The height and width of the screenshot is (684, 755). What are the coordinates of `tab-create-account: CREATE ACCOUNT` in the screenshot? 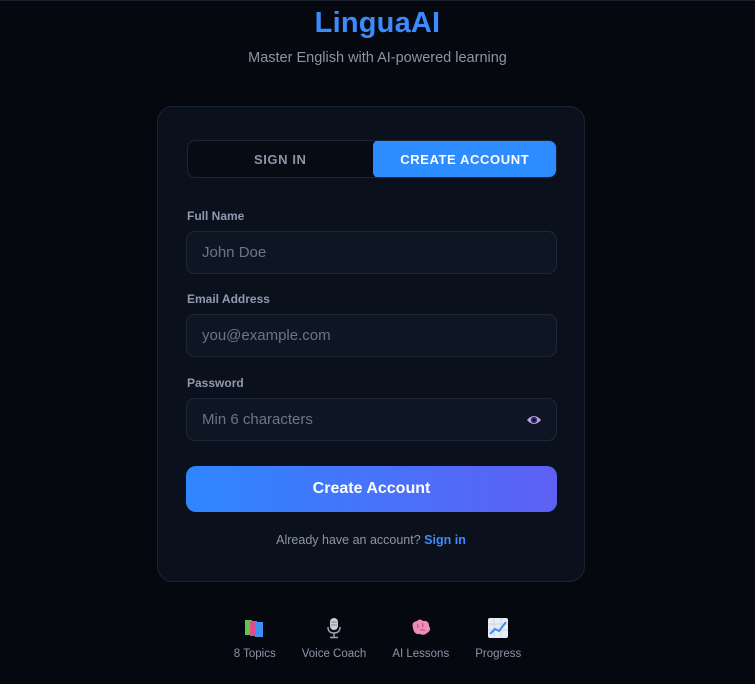 It's located at (464, 159).